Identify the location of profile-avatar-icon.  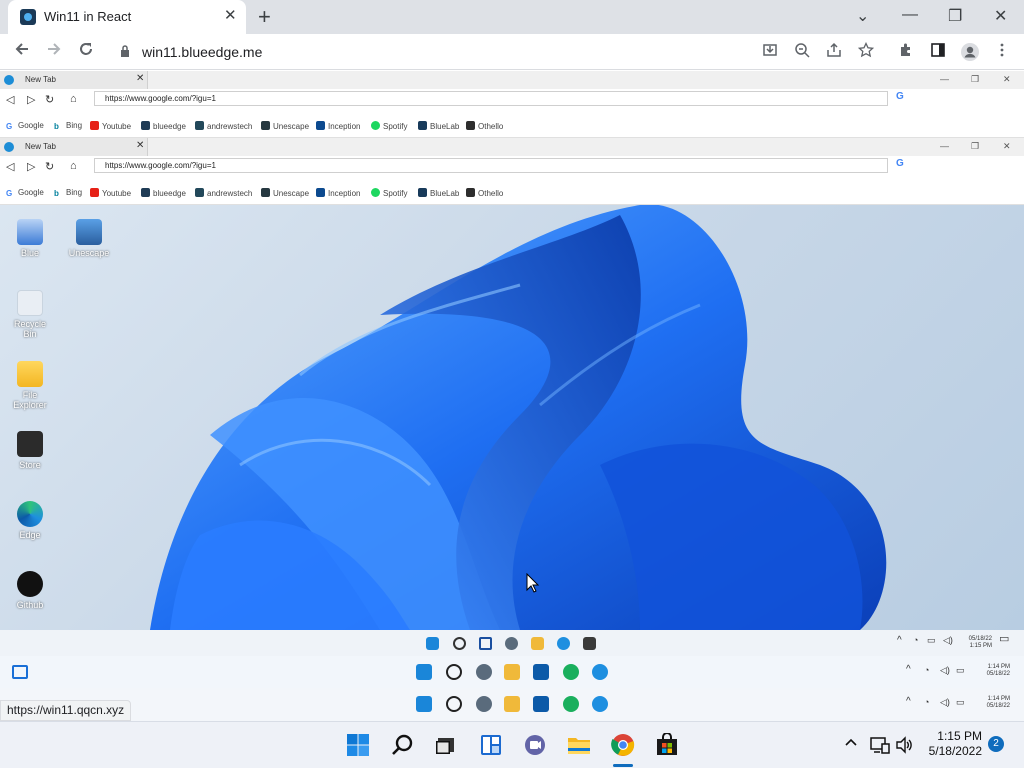
(970, 52).